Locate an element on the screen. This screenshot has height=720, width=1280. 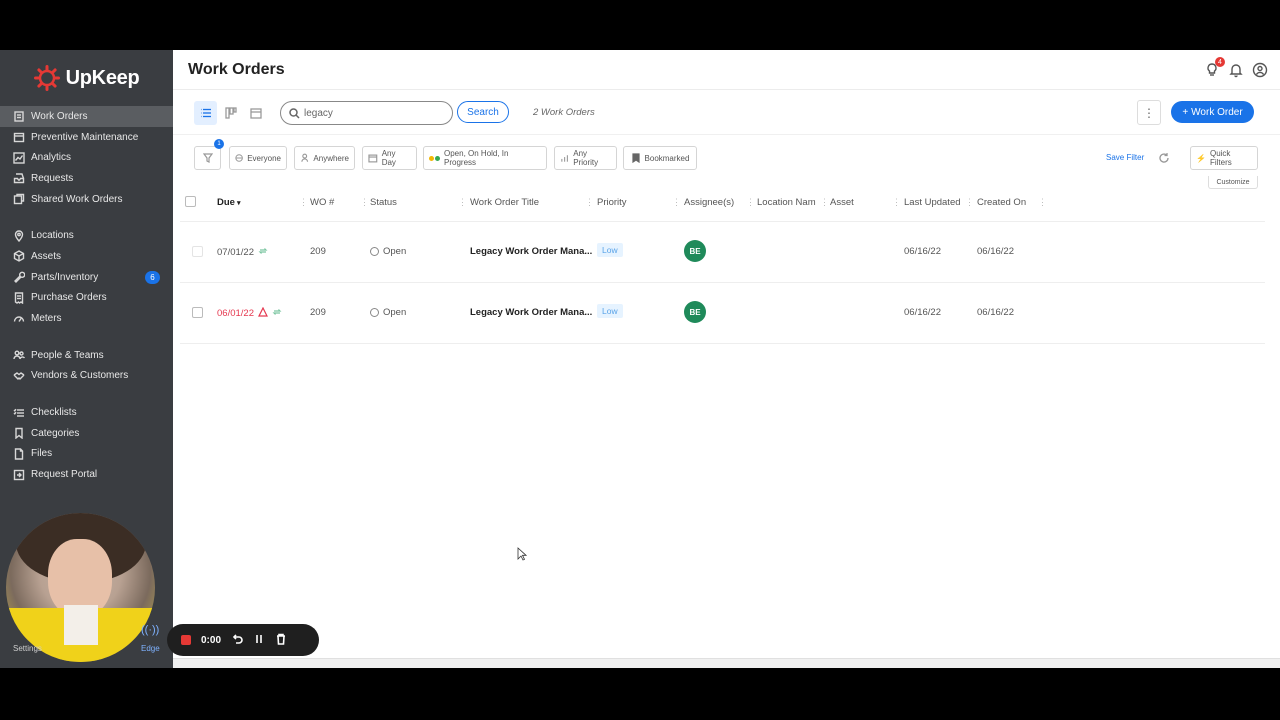
search-field is located at coordinates (366, 113).